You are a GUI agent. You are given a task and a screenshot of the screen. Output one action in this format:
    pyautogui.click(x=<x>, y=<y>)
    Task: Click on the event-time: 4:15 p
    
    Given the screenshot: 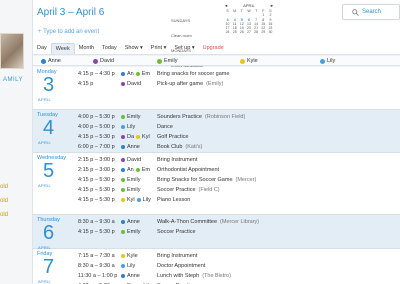 What is the action you would take?
    pyautogui.click(x=86, y=84)
    